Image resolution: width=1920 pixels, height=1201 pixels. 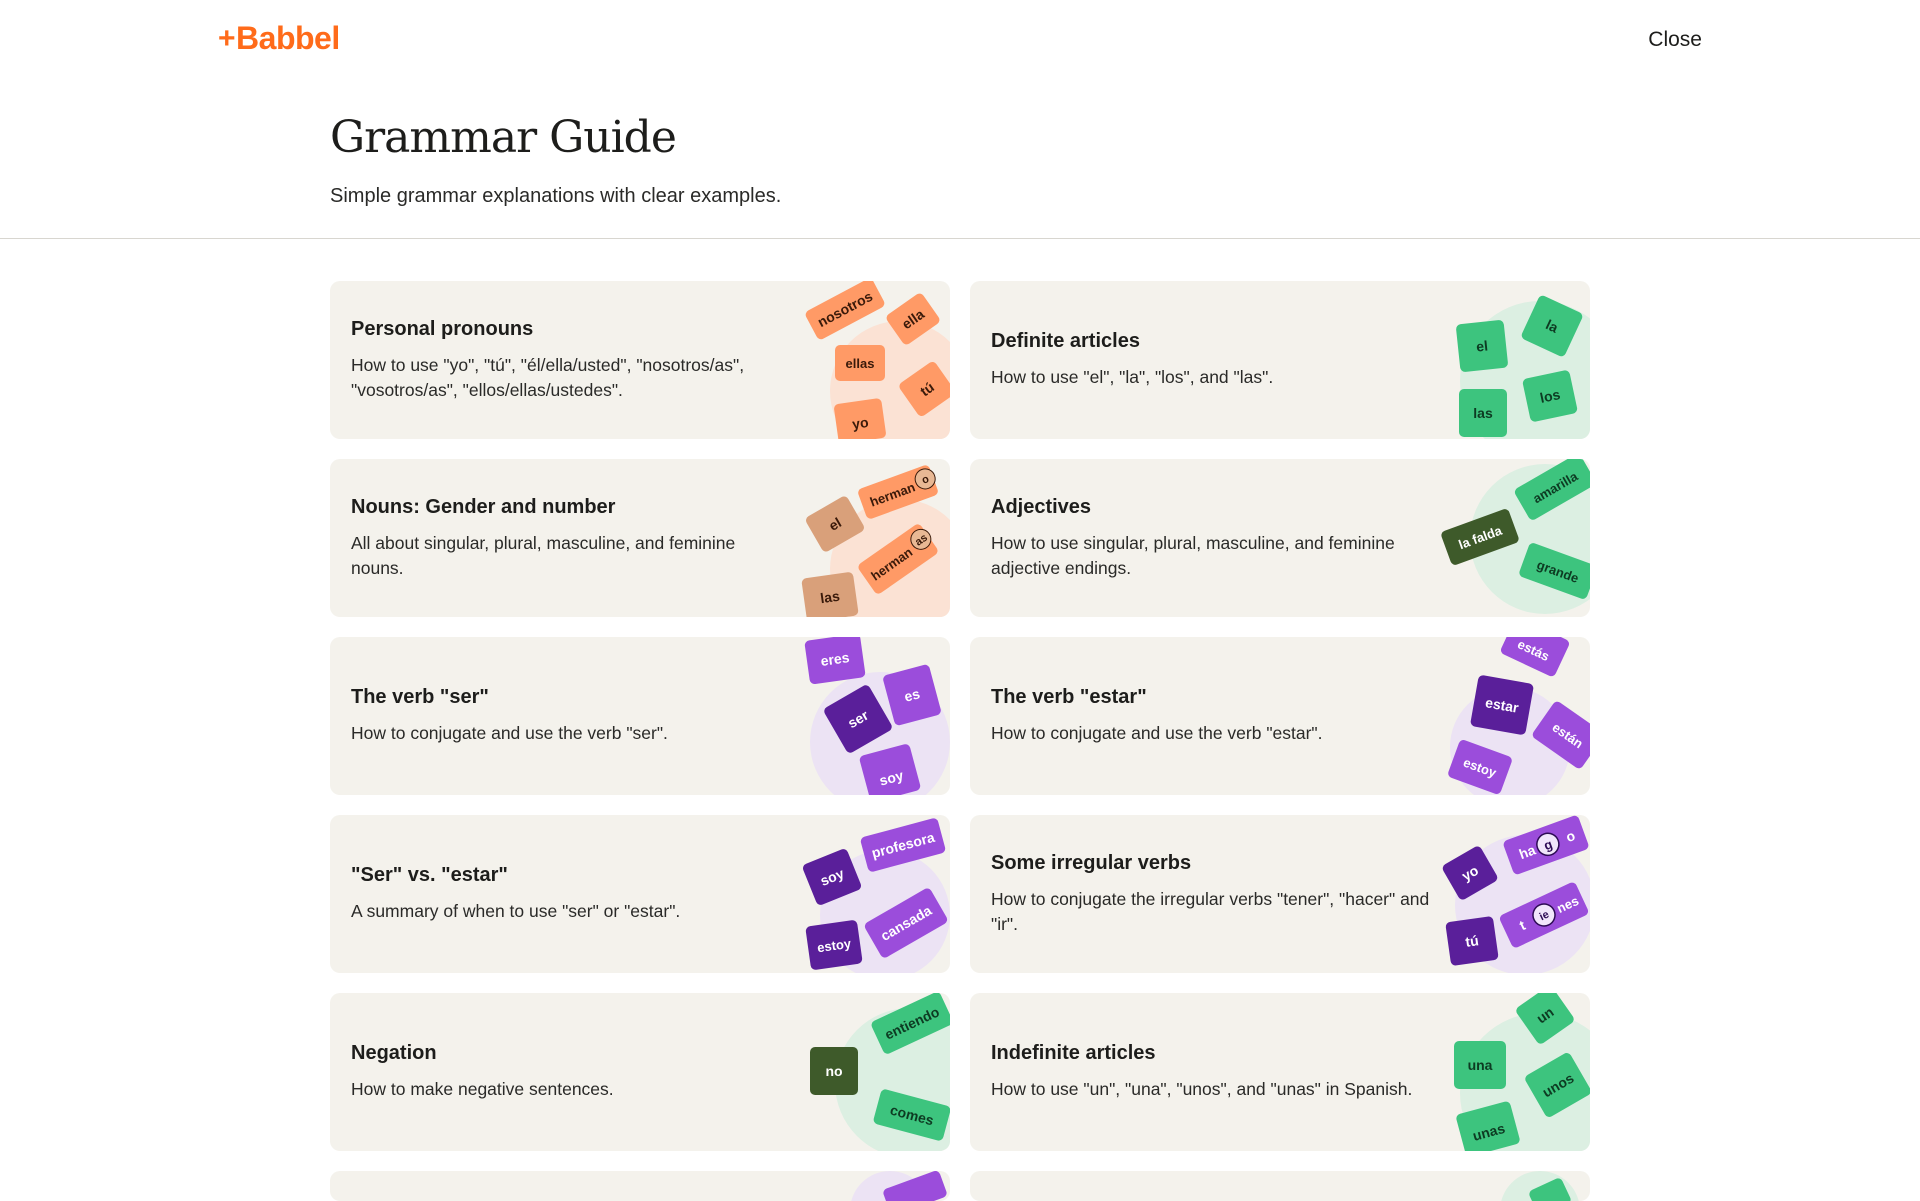 I want to click on logo-plus: +, so click(x=227, y=38).